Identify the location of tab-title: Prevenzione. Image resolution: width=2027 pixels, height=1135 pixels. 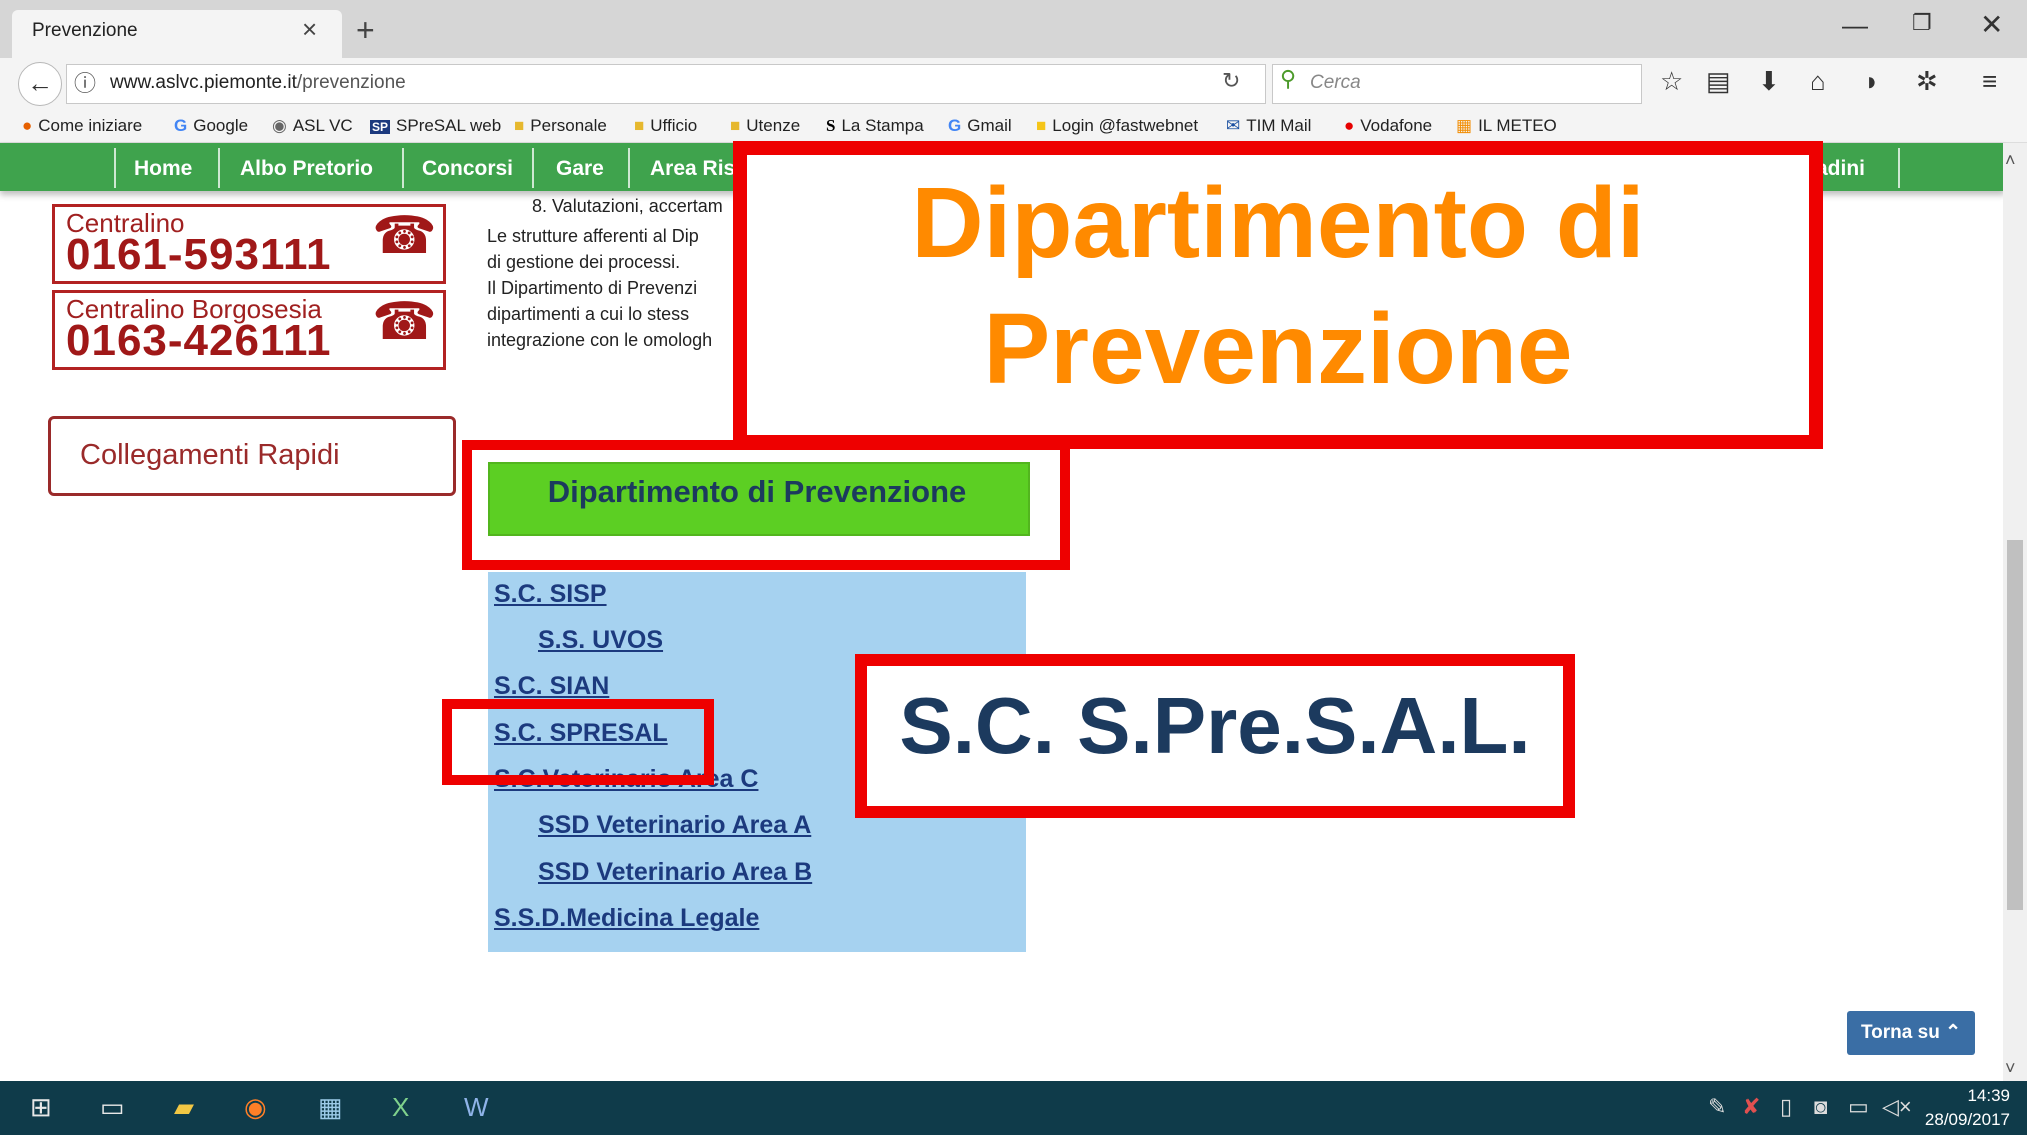
(85, 30).